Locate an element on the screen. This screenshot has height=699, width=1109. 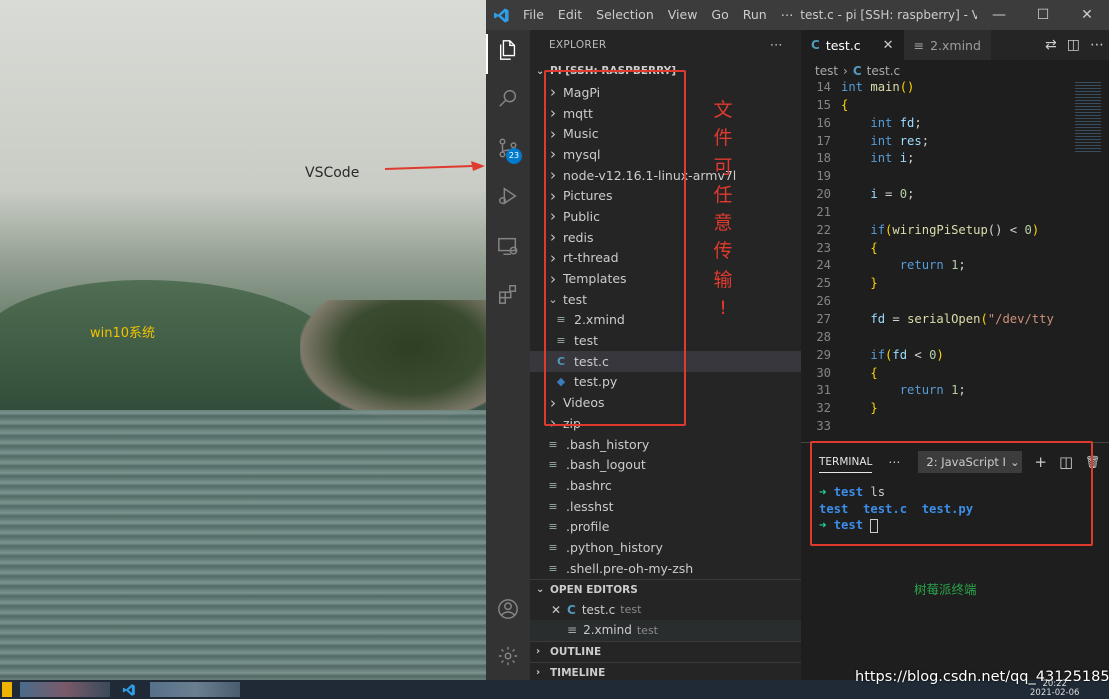
tab-2-xmind: ≡ 2.xmind is located at coordinates (947, 45).